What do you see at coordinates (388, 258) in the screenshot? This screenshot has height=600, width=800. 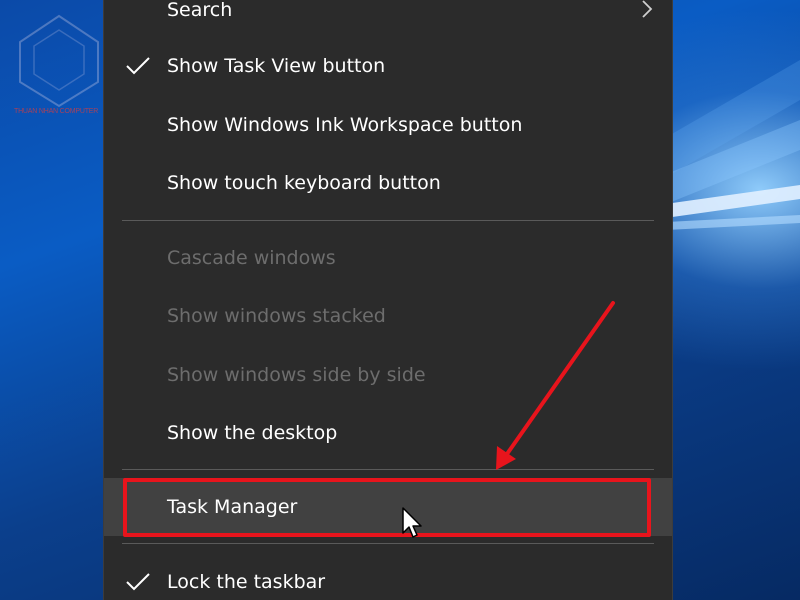 I see `menu-item-cascade-windows: Cascade windows` at bounding box center [388, 258].